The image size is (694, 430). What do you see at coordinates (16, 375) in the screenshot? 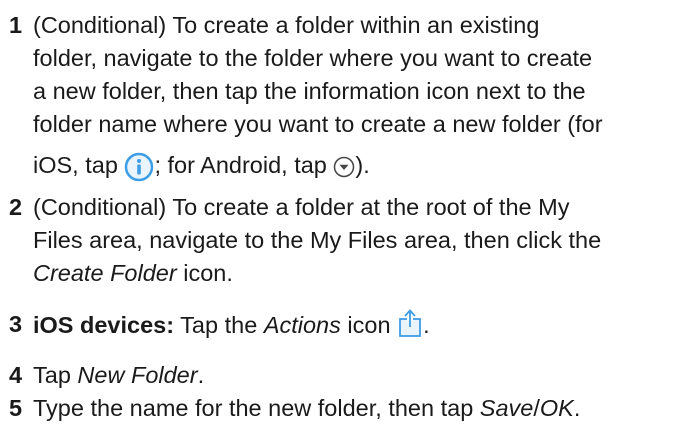
I see `step-number: 4` at bounding box center [16, 375].